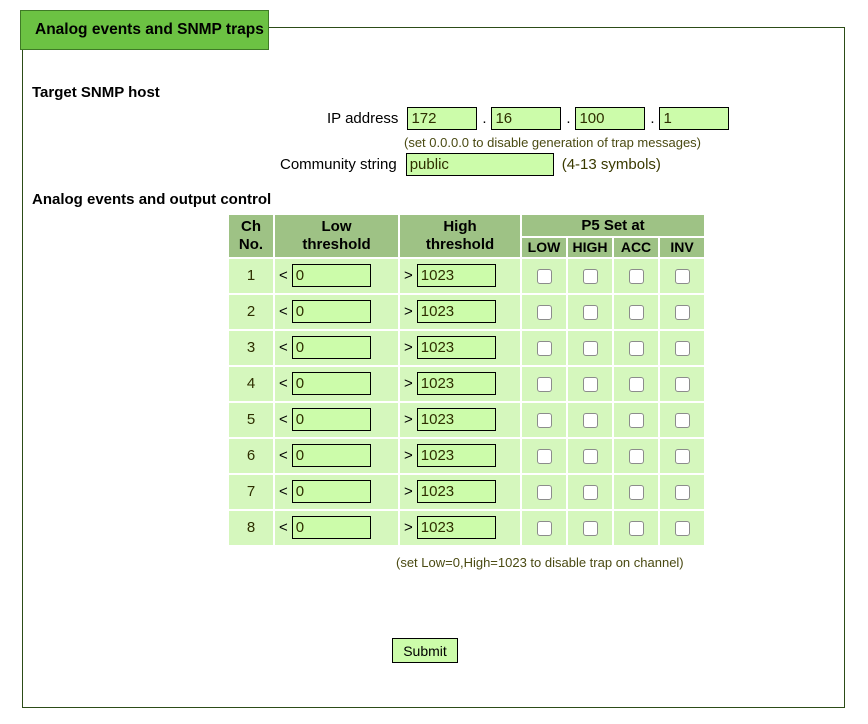 The image size is (868, 724). Describe the element at coordinates (425, 650) in the screenshot. I see `submit-button: Submit` at that location.